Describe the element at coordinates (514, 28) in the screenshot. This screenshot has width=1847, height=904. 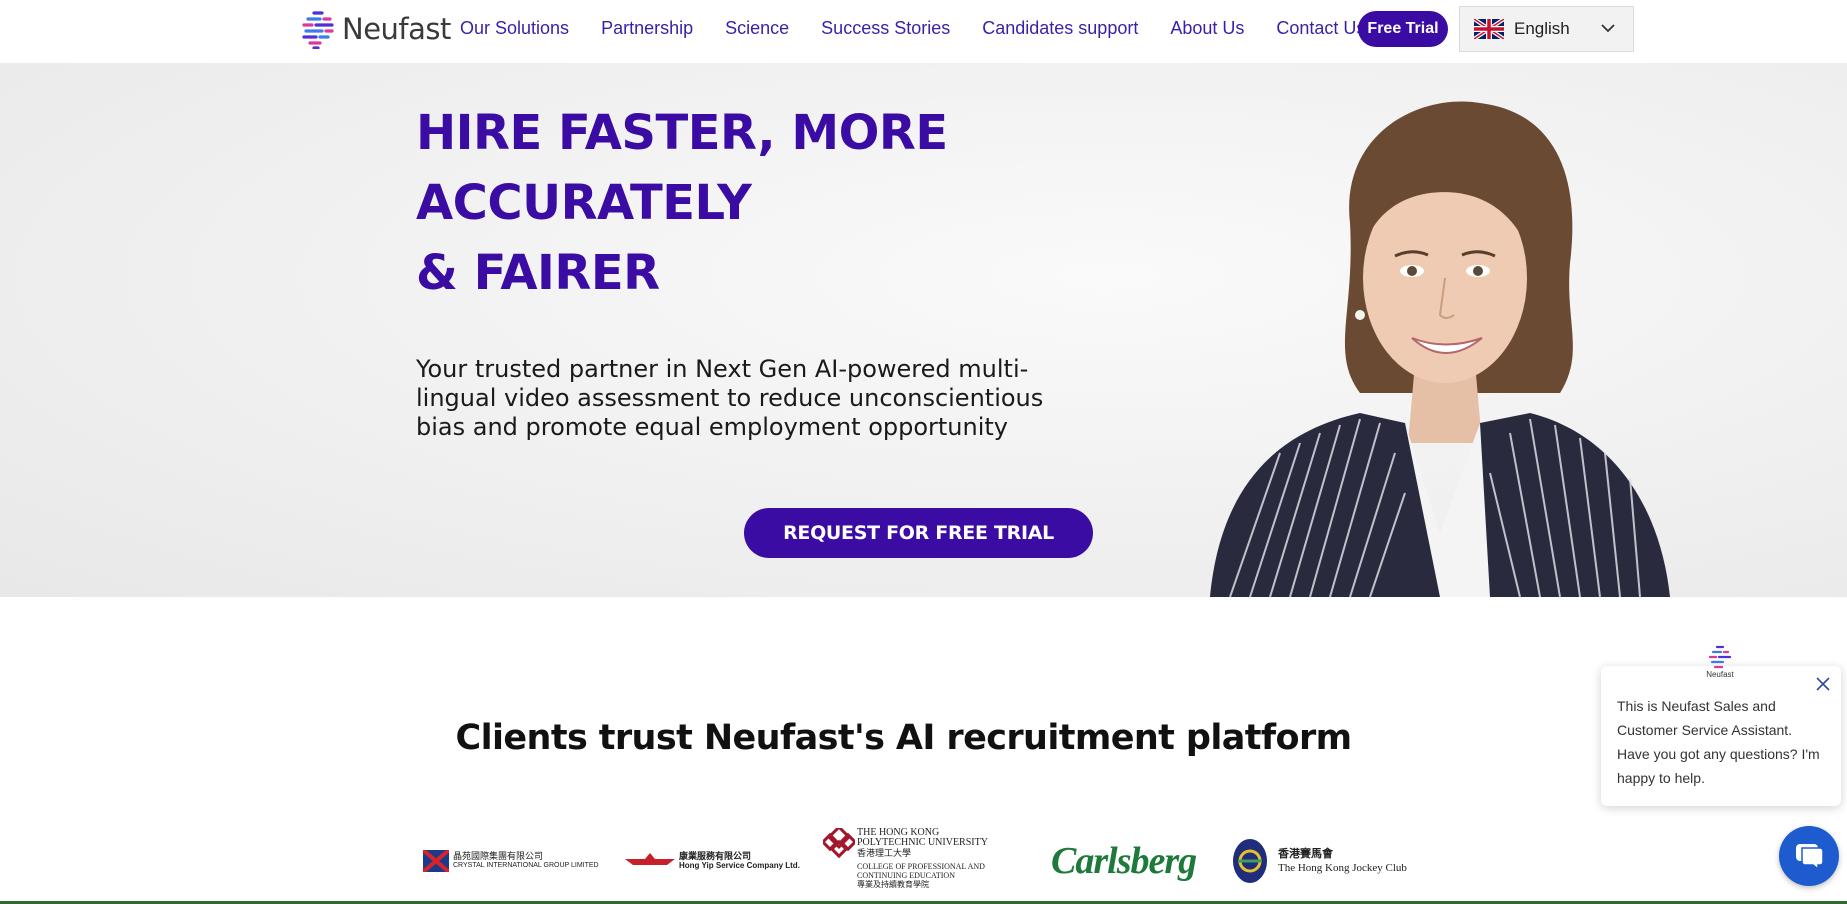
I see `nav-our-solutions: Our Solutions` at that location.